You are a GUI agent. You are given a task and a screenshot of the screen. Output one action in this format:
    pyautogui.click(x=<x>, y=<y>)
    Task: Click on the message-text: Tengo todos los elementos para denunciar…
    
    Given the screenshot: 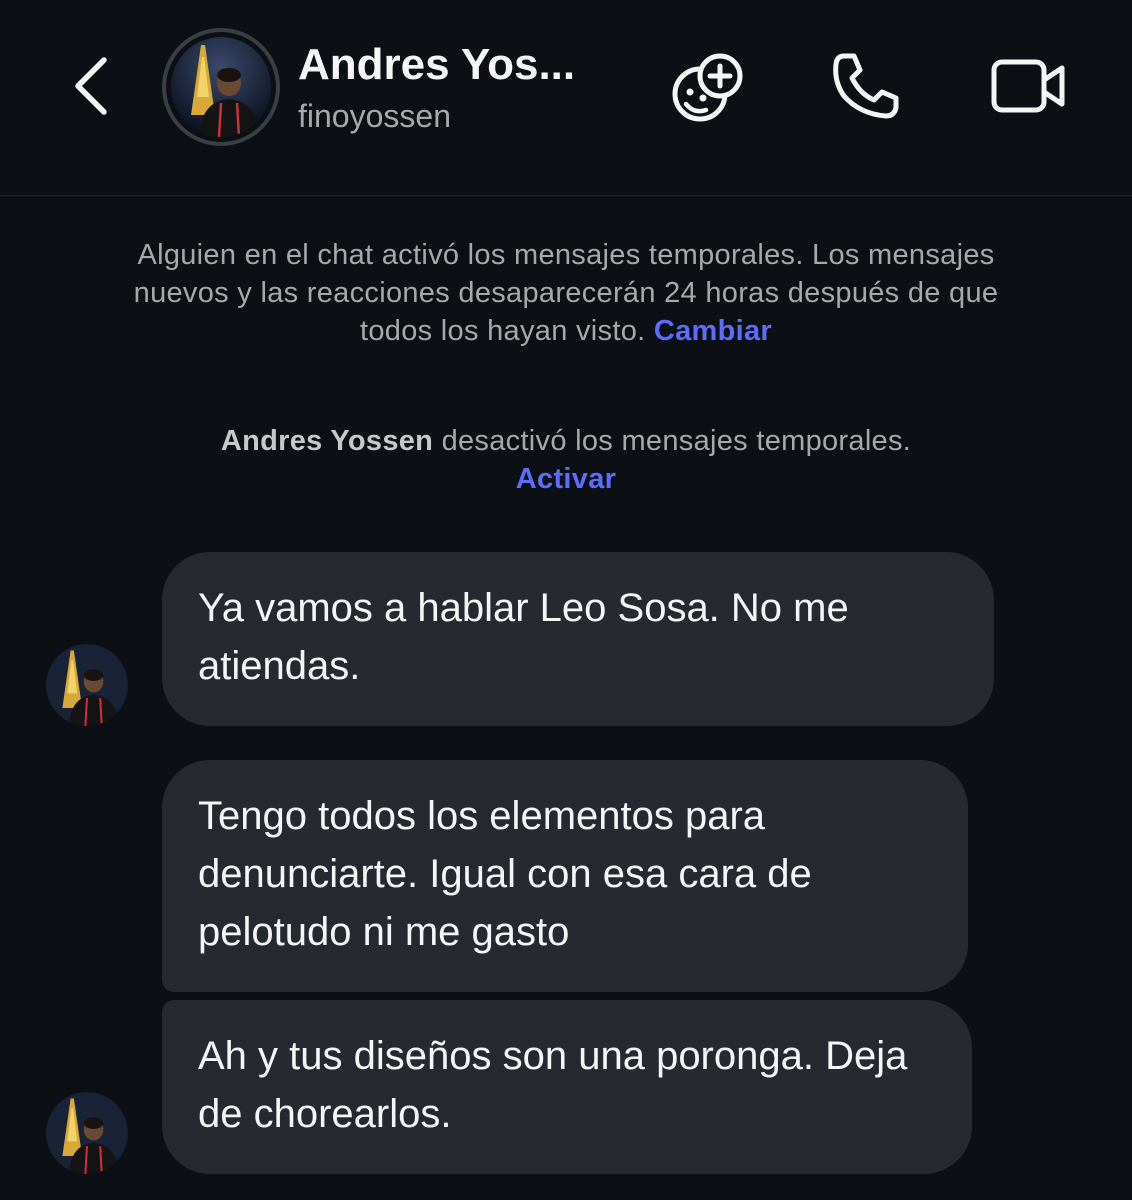 What is the action you would take?
    pyautogui.click(x=505, y=874)
    